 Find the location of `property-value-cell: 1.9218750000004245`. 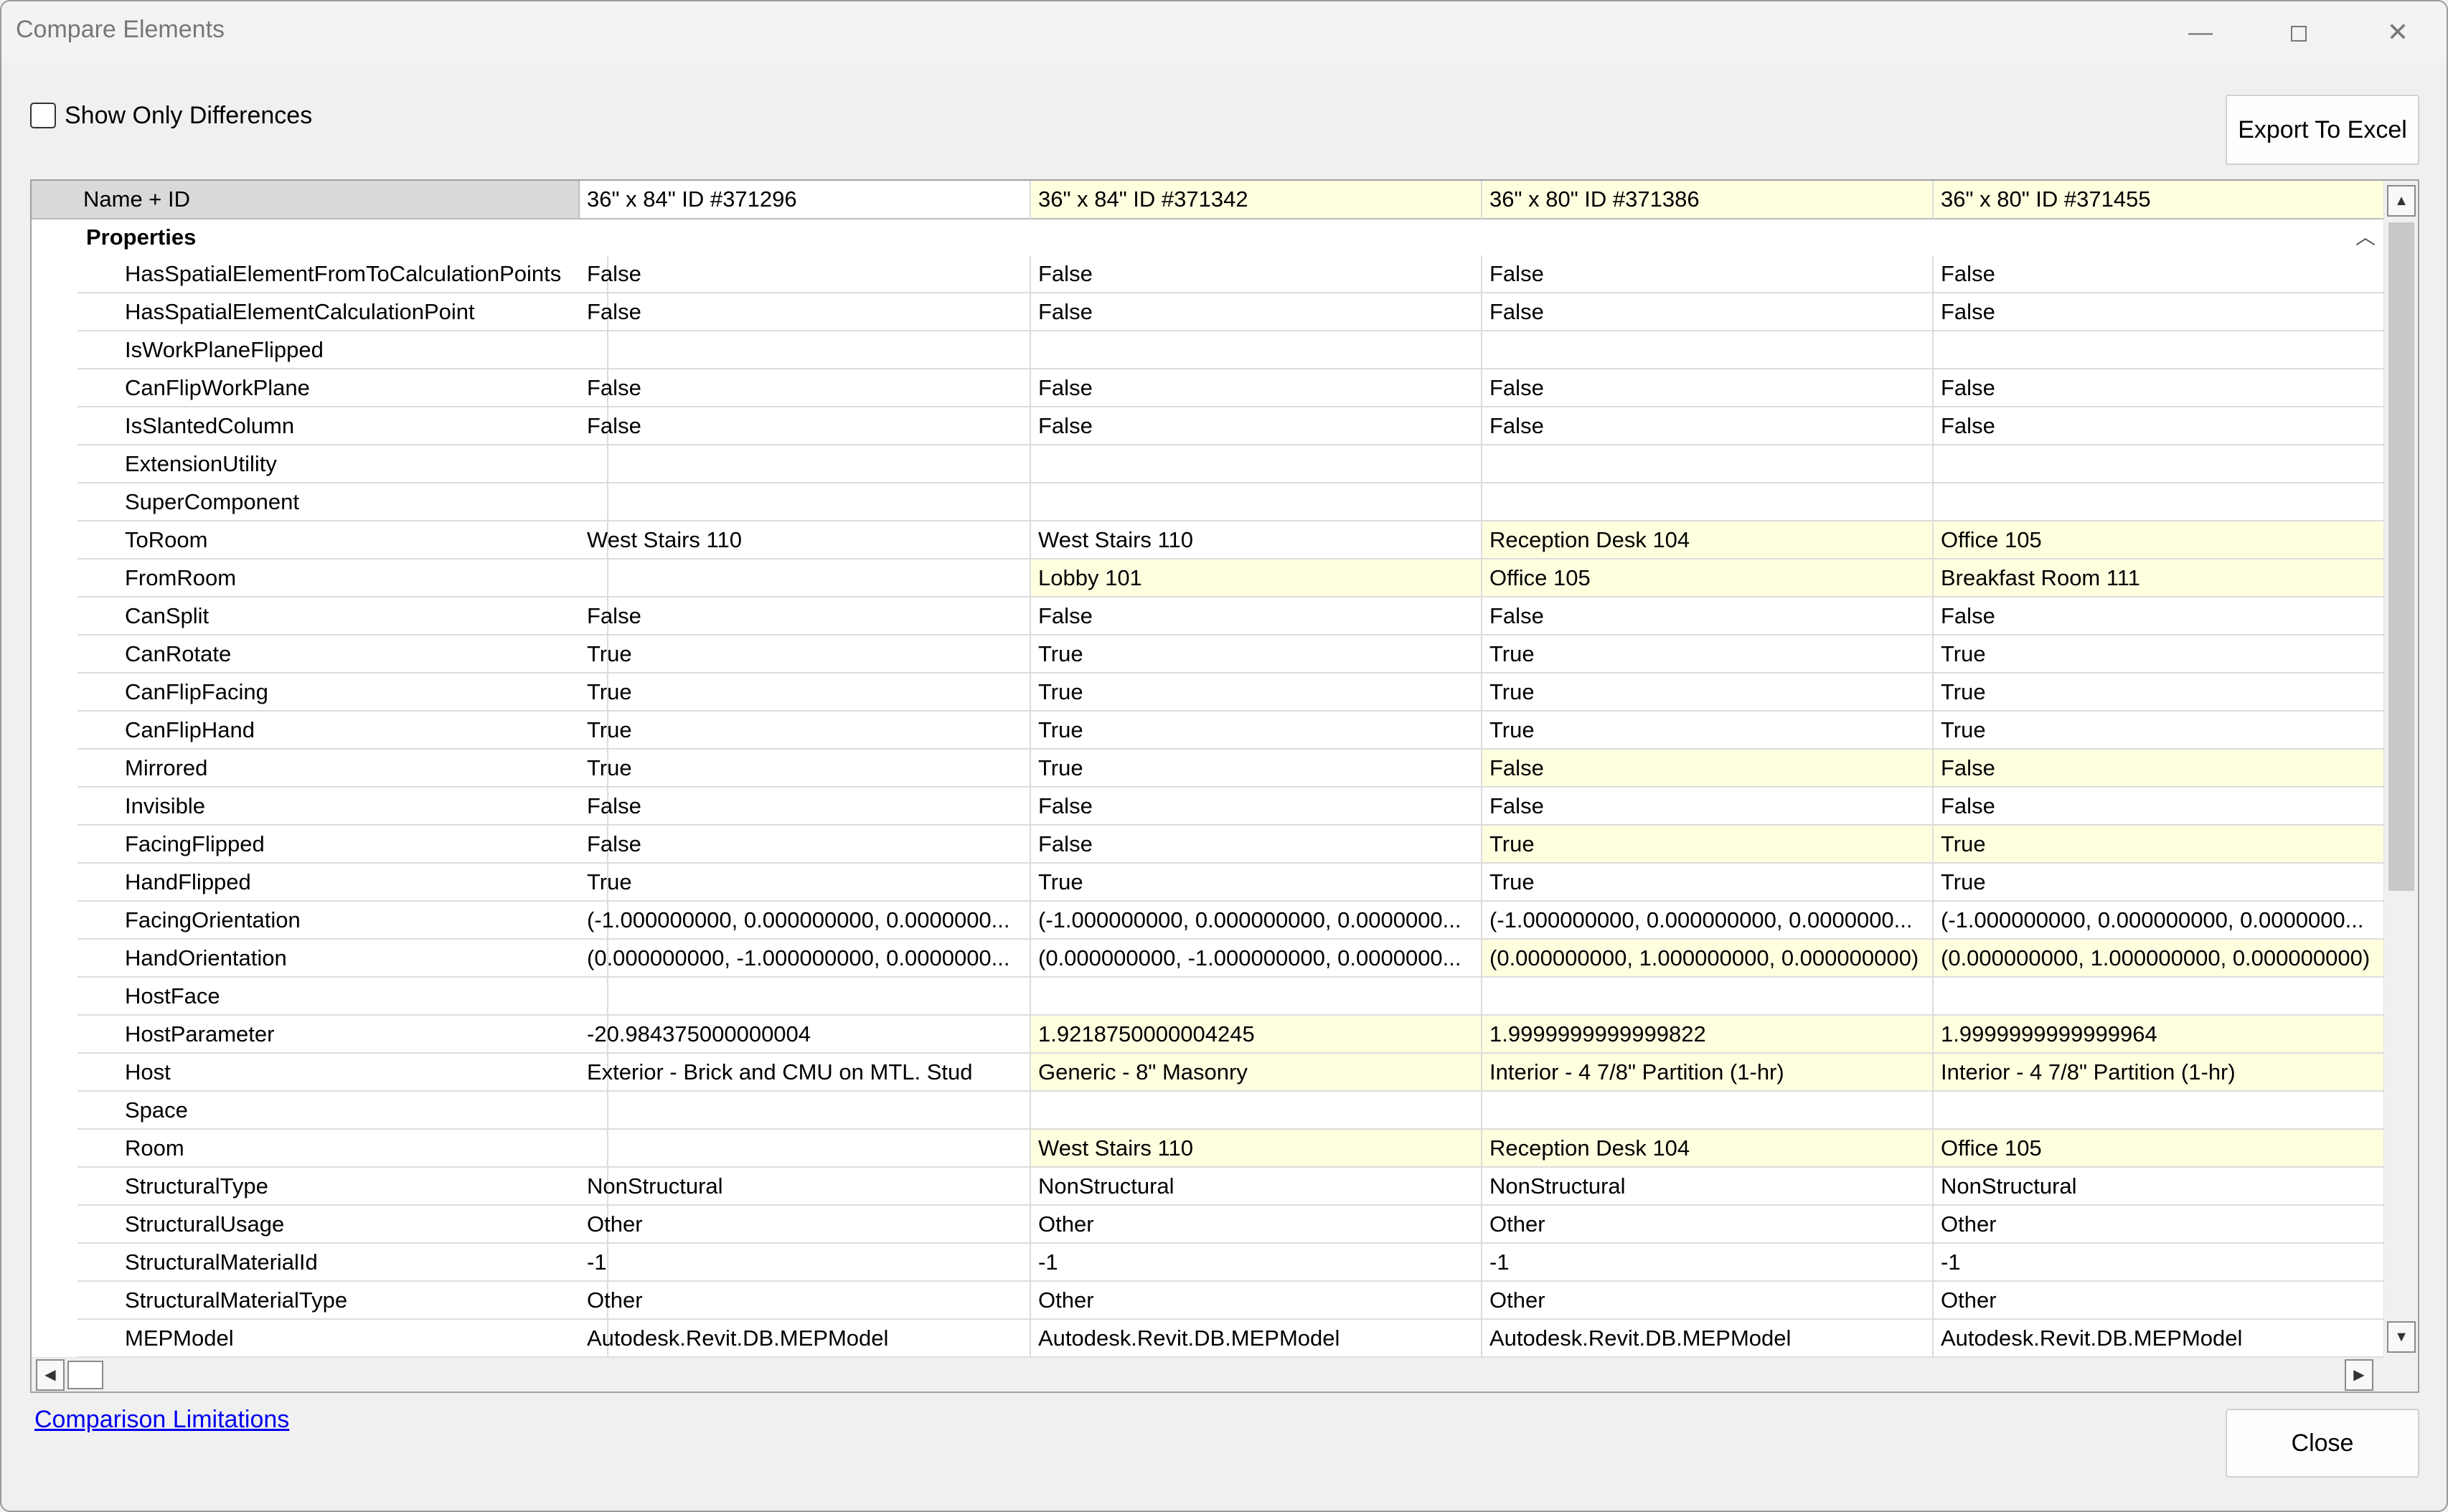

property-value-cell: 1.9218750000004245 is located at coordinates (1256, 1035).